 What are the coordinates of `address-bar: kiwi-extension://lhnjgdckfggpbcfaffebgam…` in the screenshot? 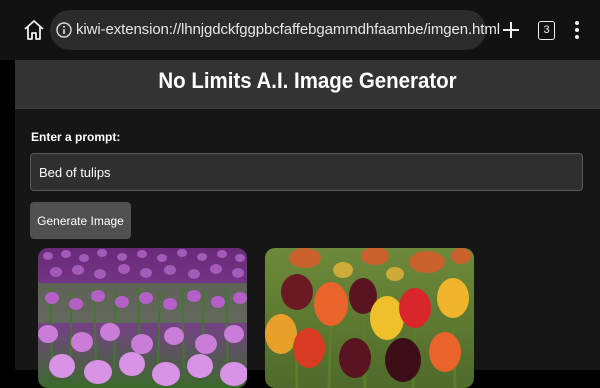 It's located at (275, 30).